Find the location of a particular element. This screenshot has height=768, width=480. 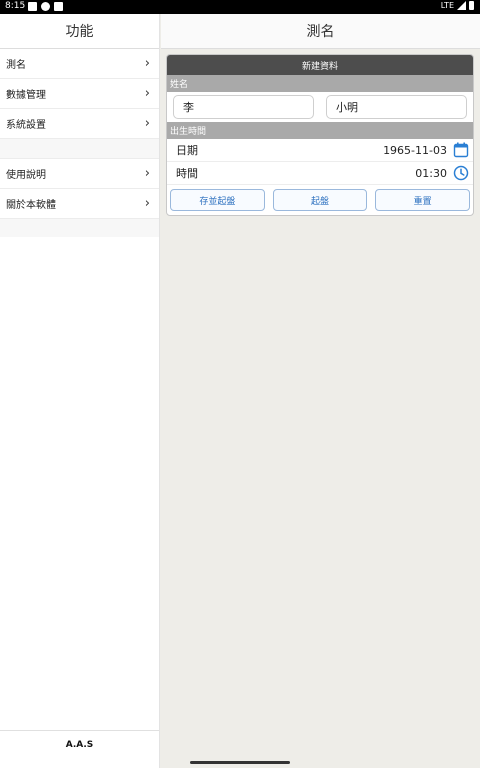

given-name-input: 小明 is located at coordinates (396, 107).